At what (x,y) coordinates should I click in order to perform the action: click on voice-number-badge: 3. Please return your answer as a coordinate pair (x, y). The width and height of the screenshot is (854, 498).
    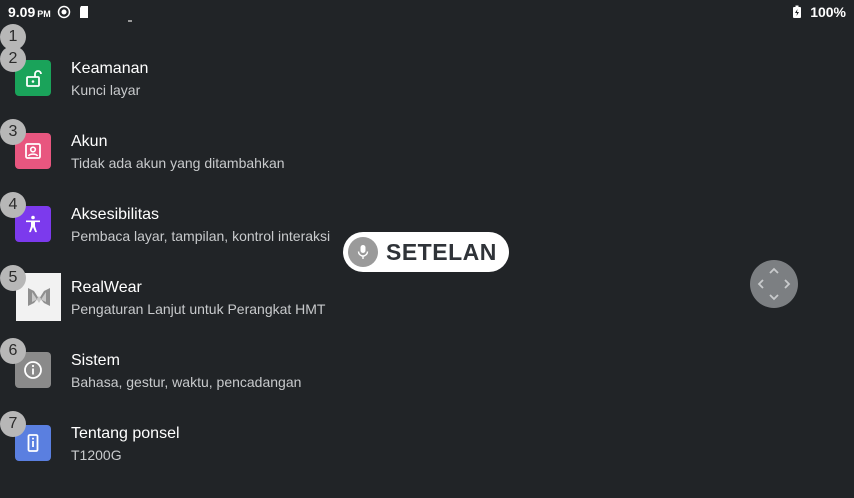
    Looking at the image, I should click on (13, 132).